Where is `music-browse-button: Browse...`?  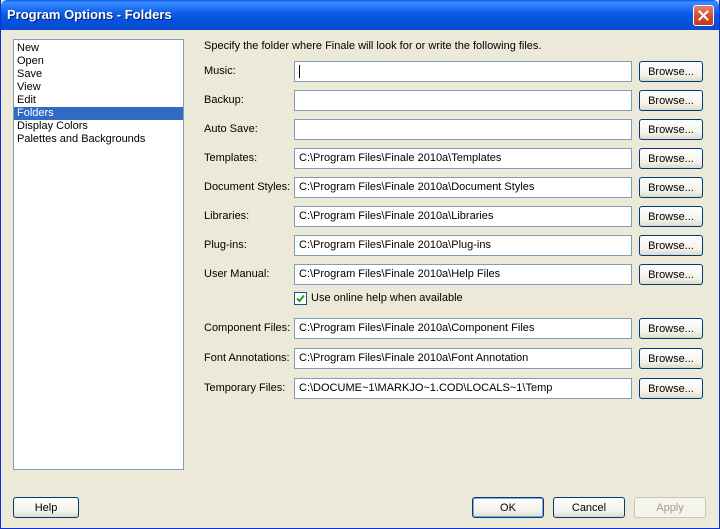 music-browse-button: Browse... is located at coordinates (671, 71).